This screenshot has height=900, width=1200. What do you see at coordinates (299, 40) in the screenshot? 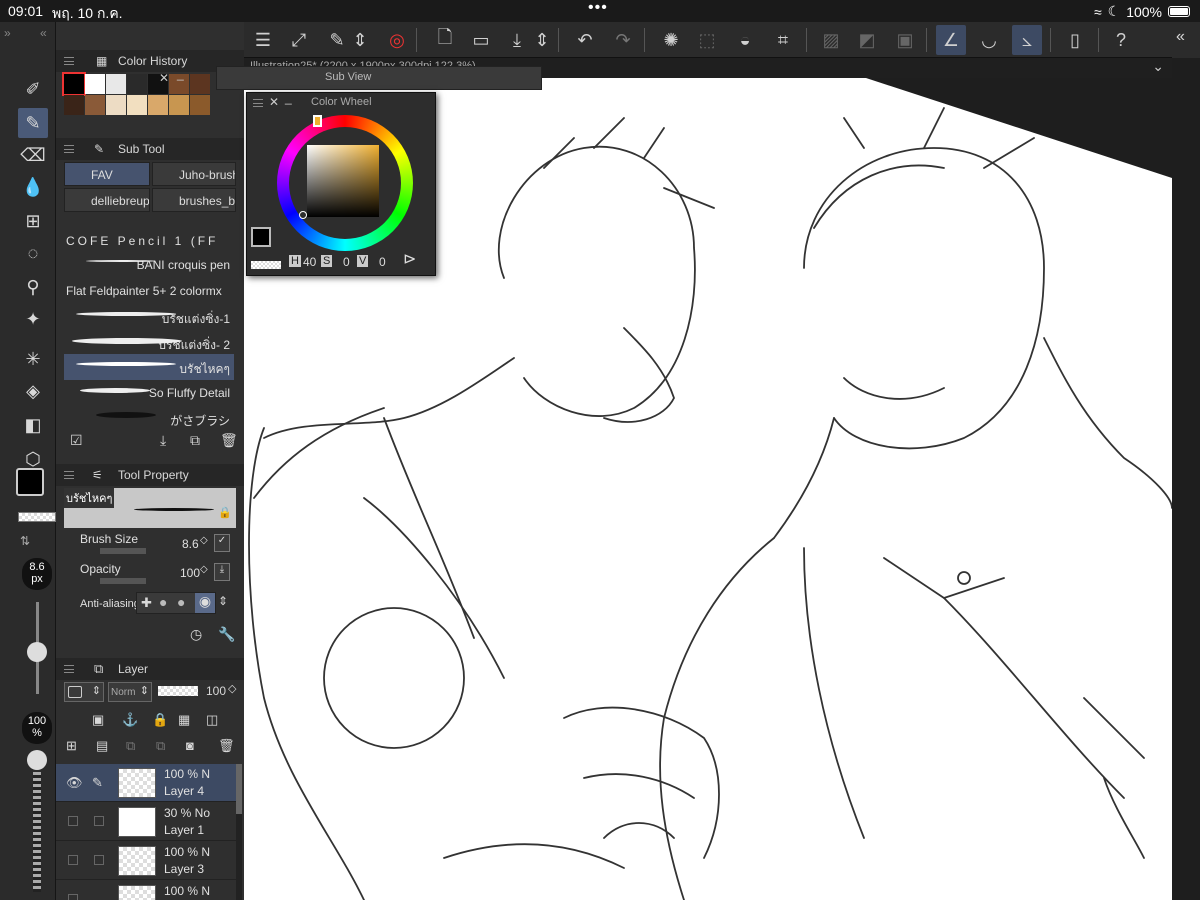
I see `resize-icon: ⤢` at bounding box center [299, 40].